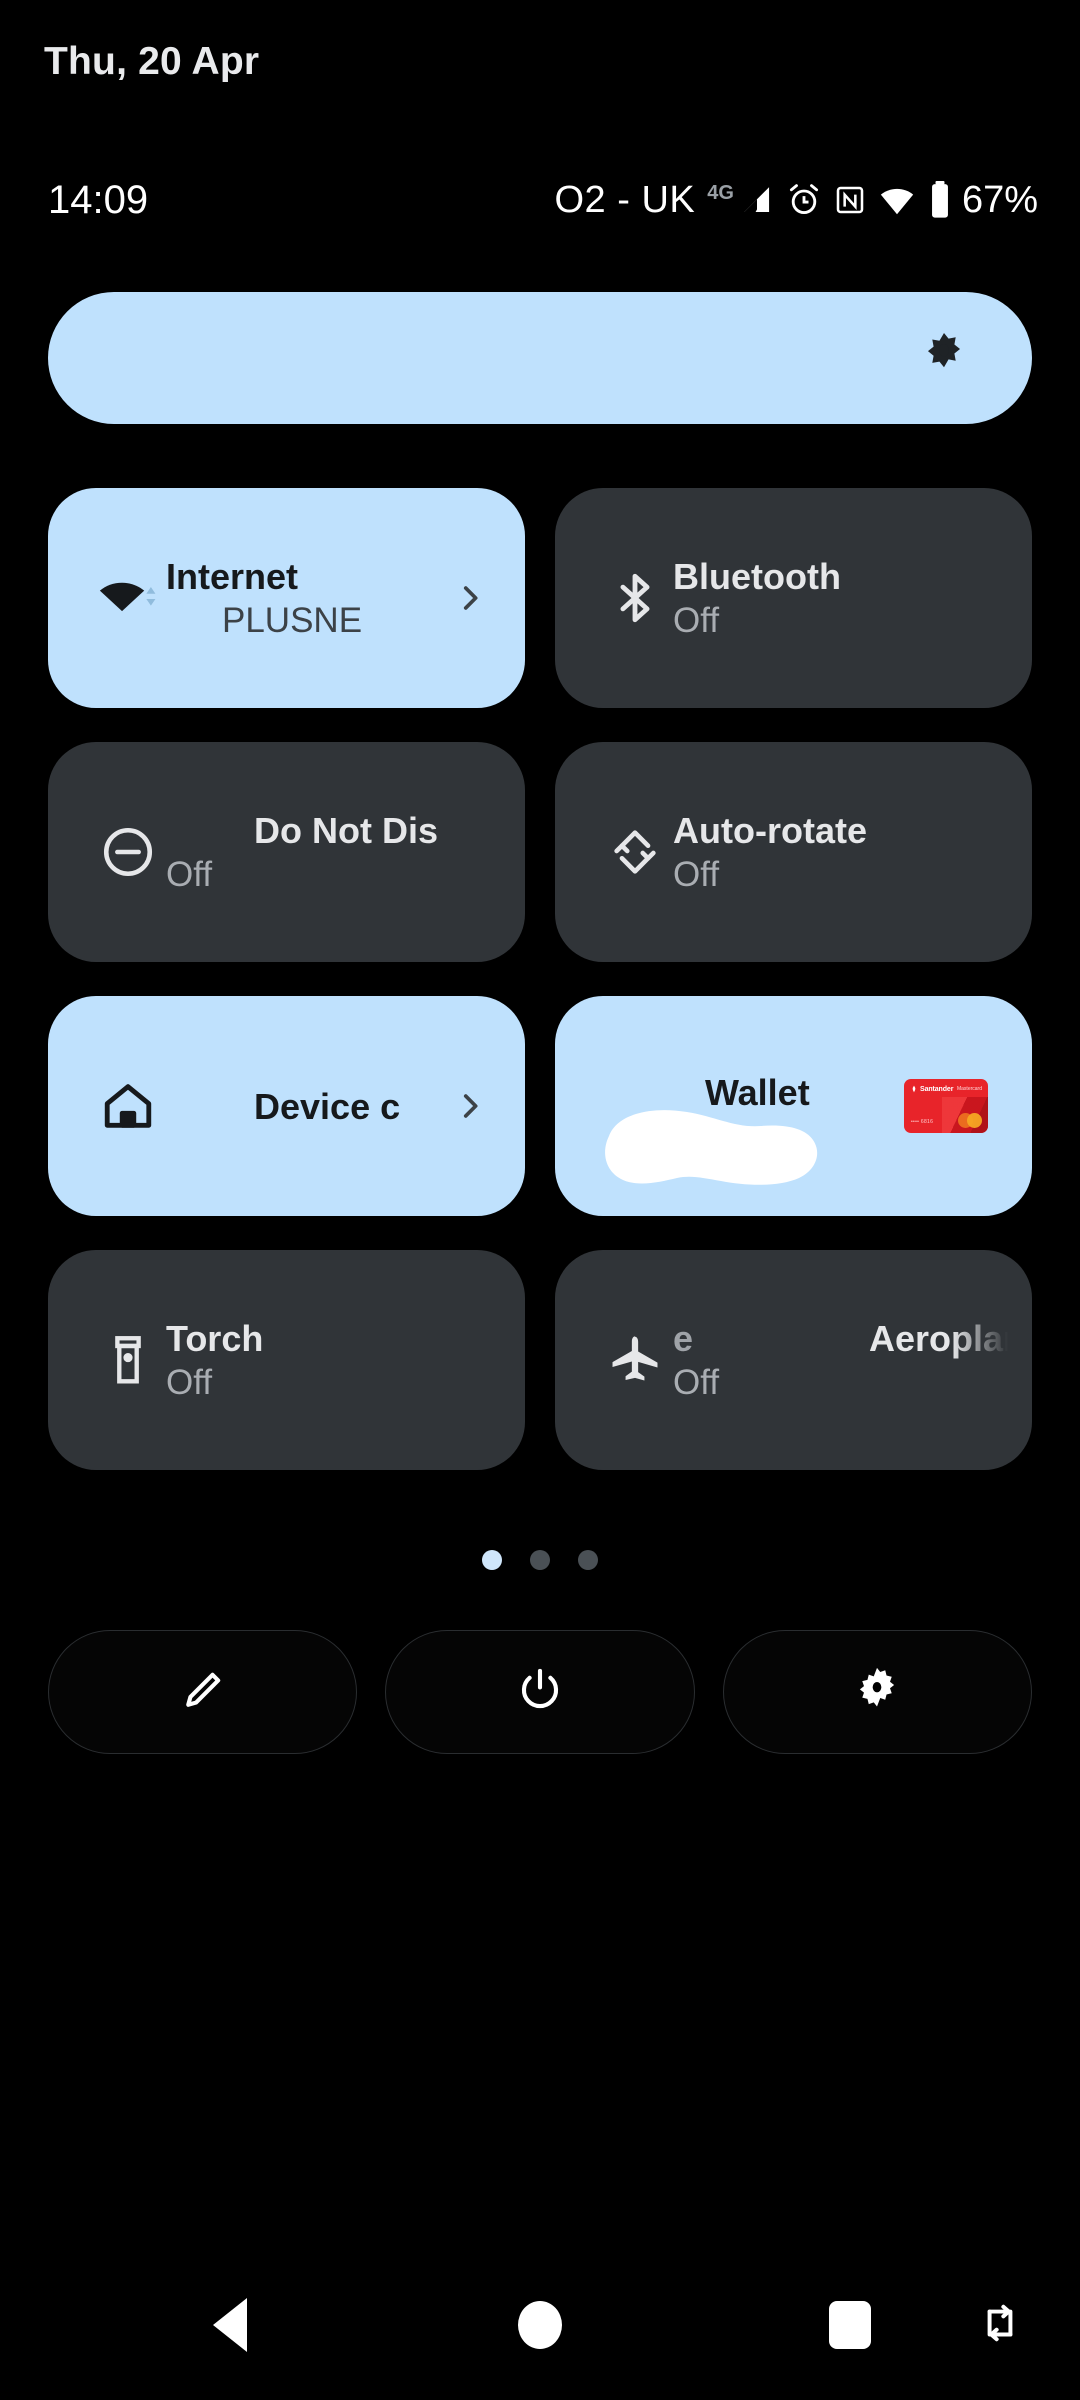 The height and width of the screenshot is (2400, 1080). I want to click on tile-bluetooth-title: Bluetooth, so click(757, 576).